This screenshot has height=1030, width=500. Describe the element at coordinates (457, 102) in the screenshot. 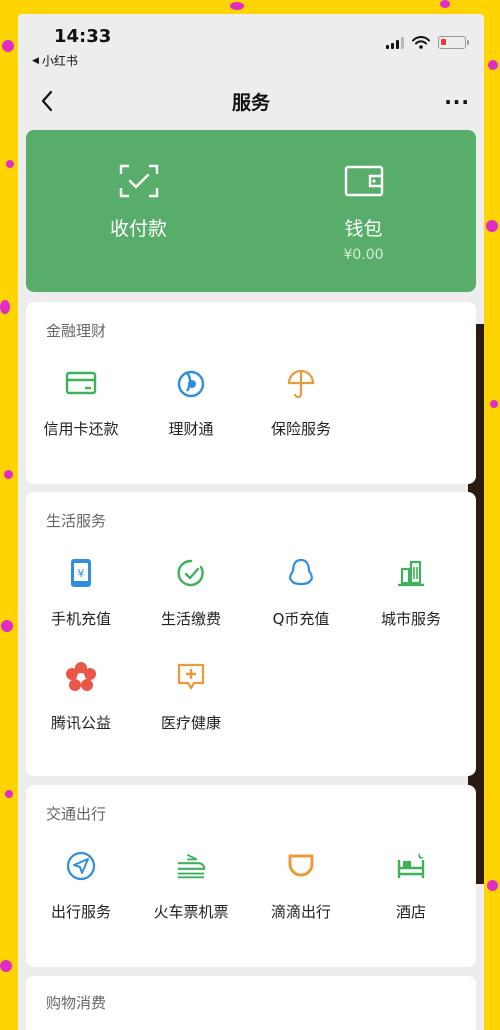

I see `more-button: ···` at that location.